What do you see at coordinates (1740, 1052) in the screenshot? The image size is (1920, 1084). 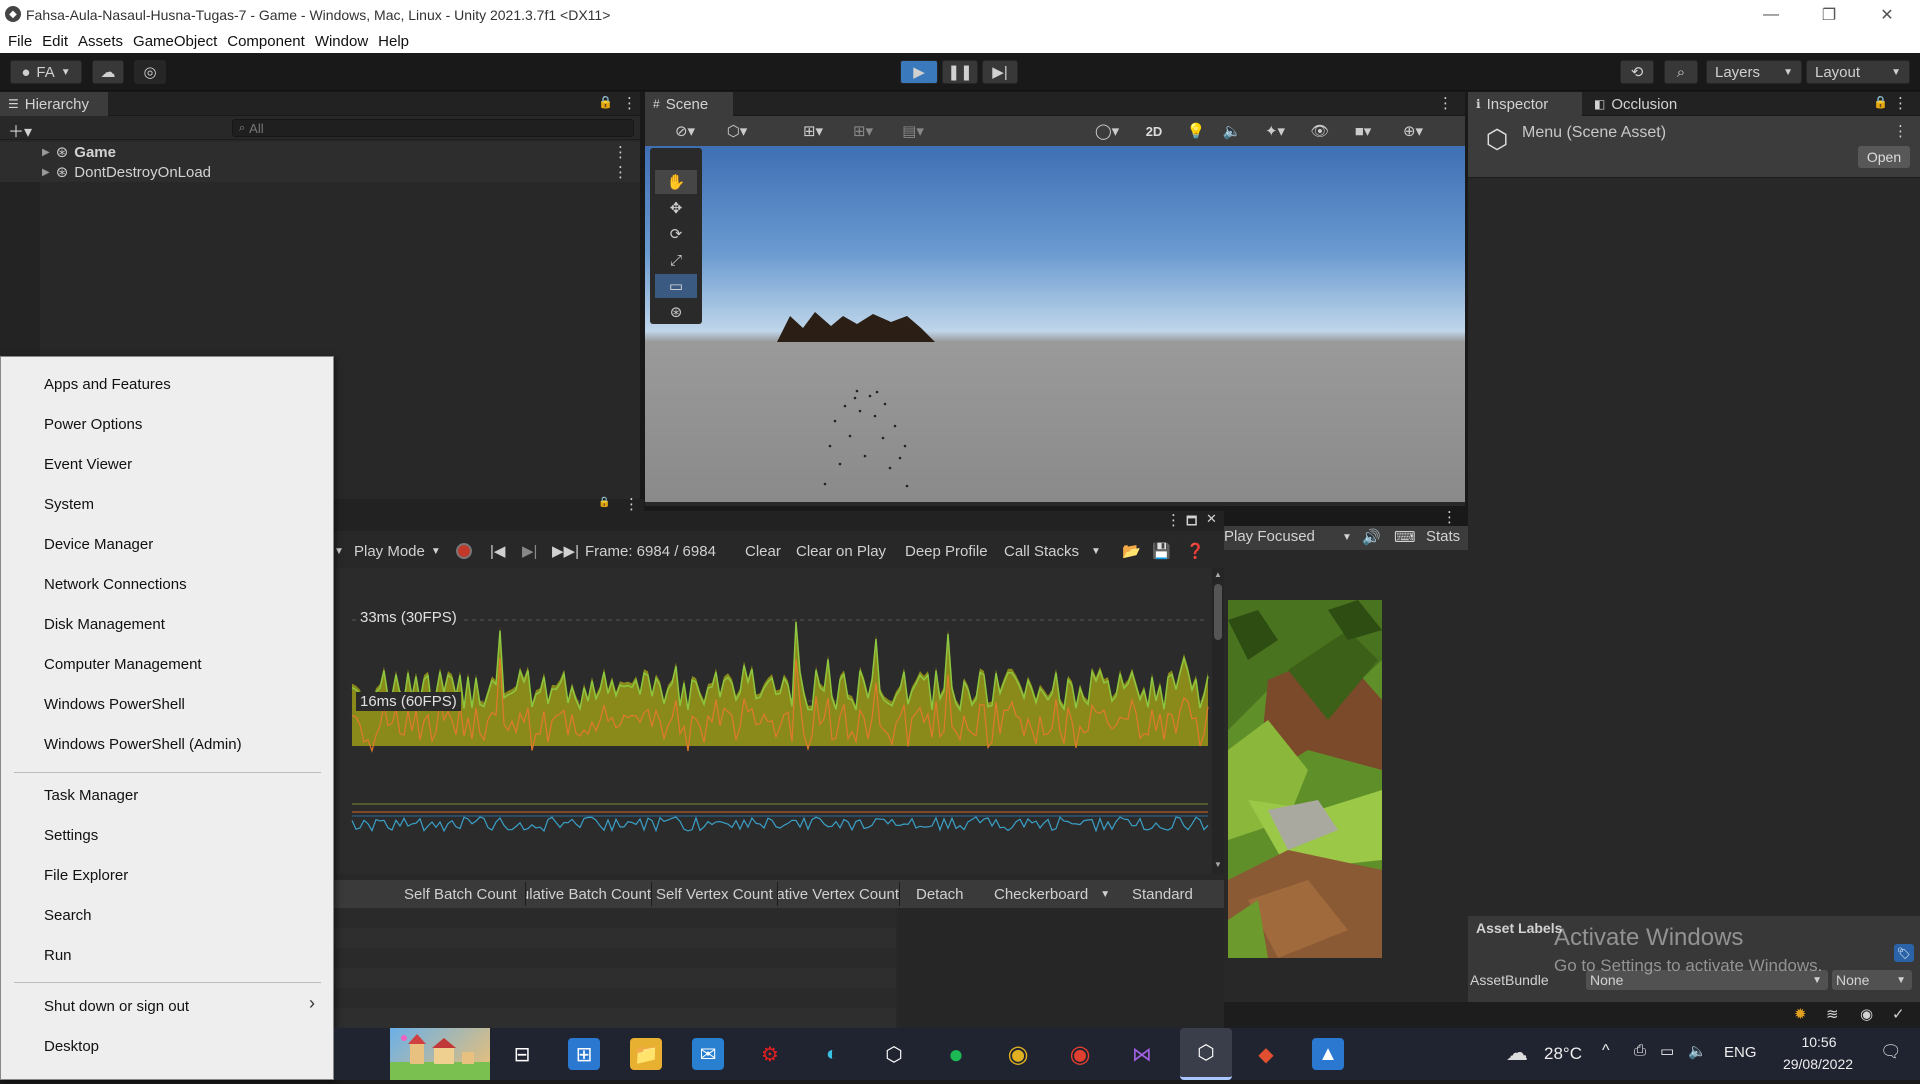 I see `language-indicator: ENG` at bounding box center [1740, 1052].